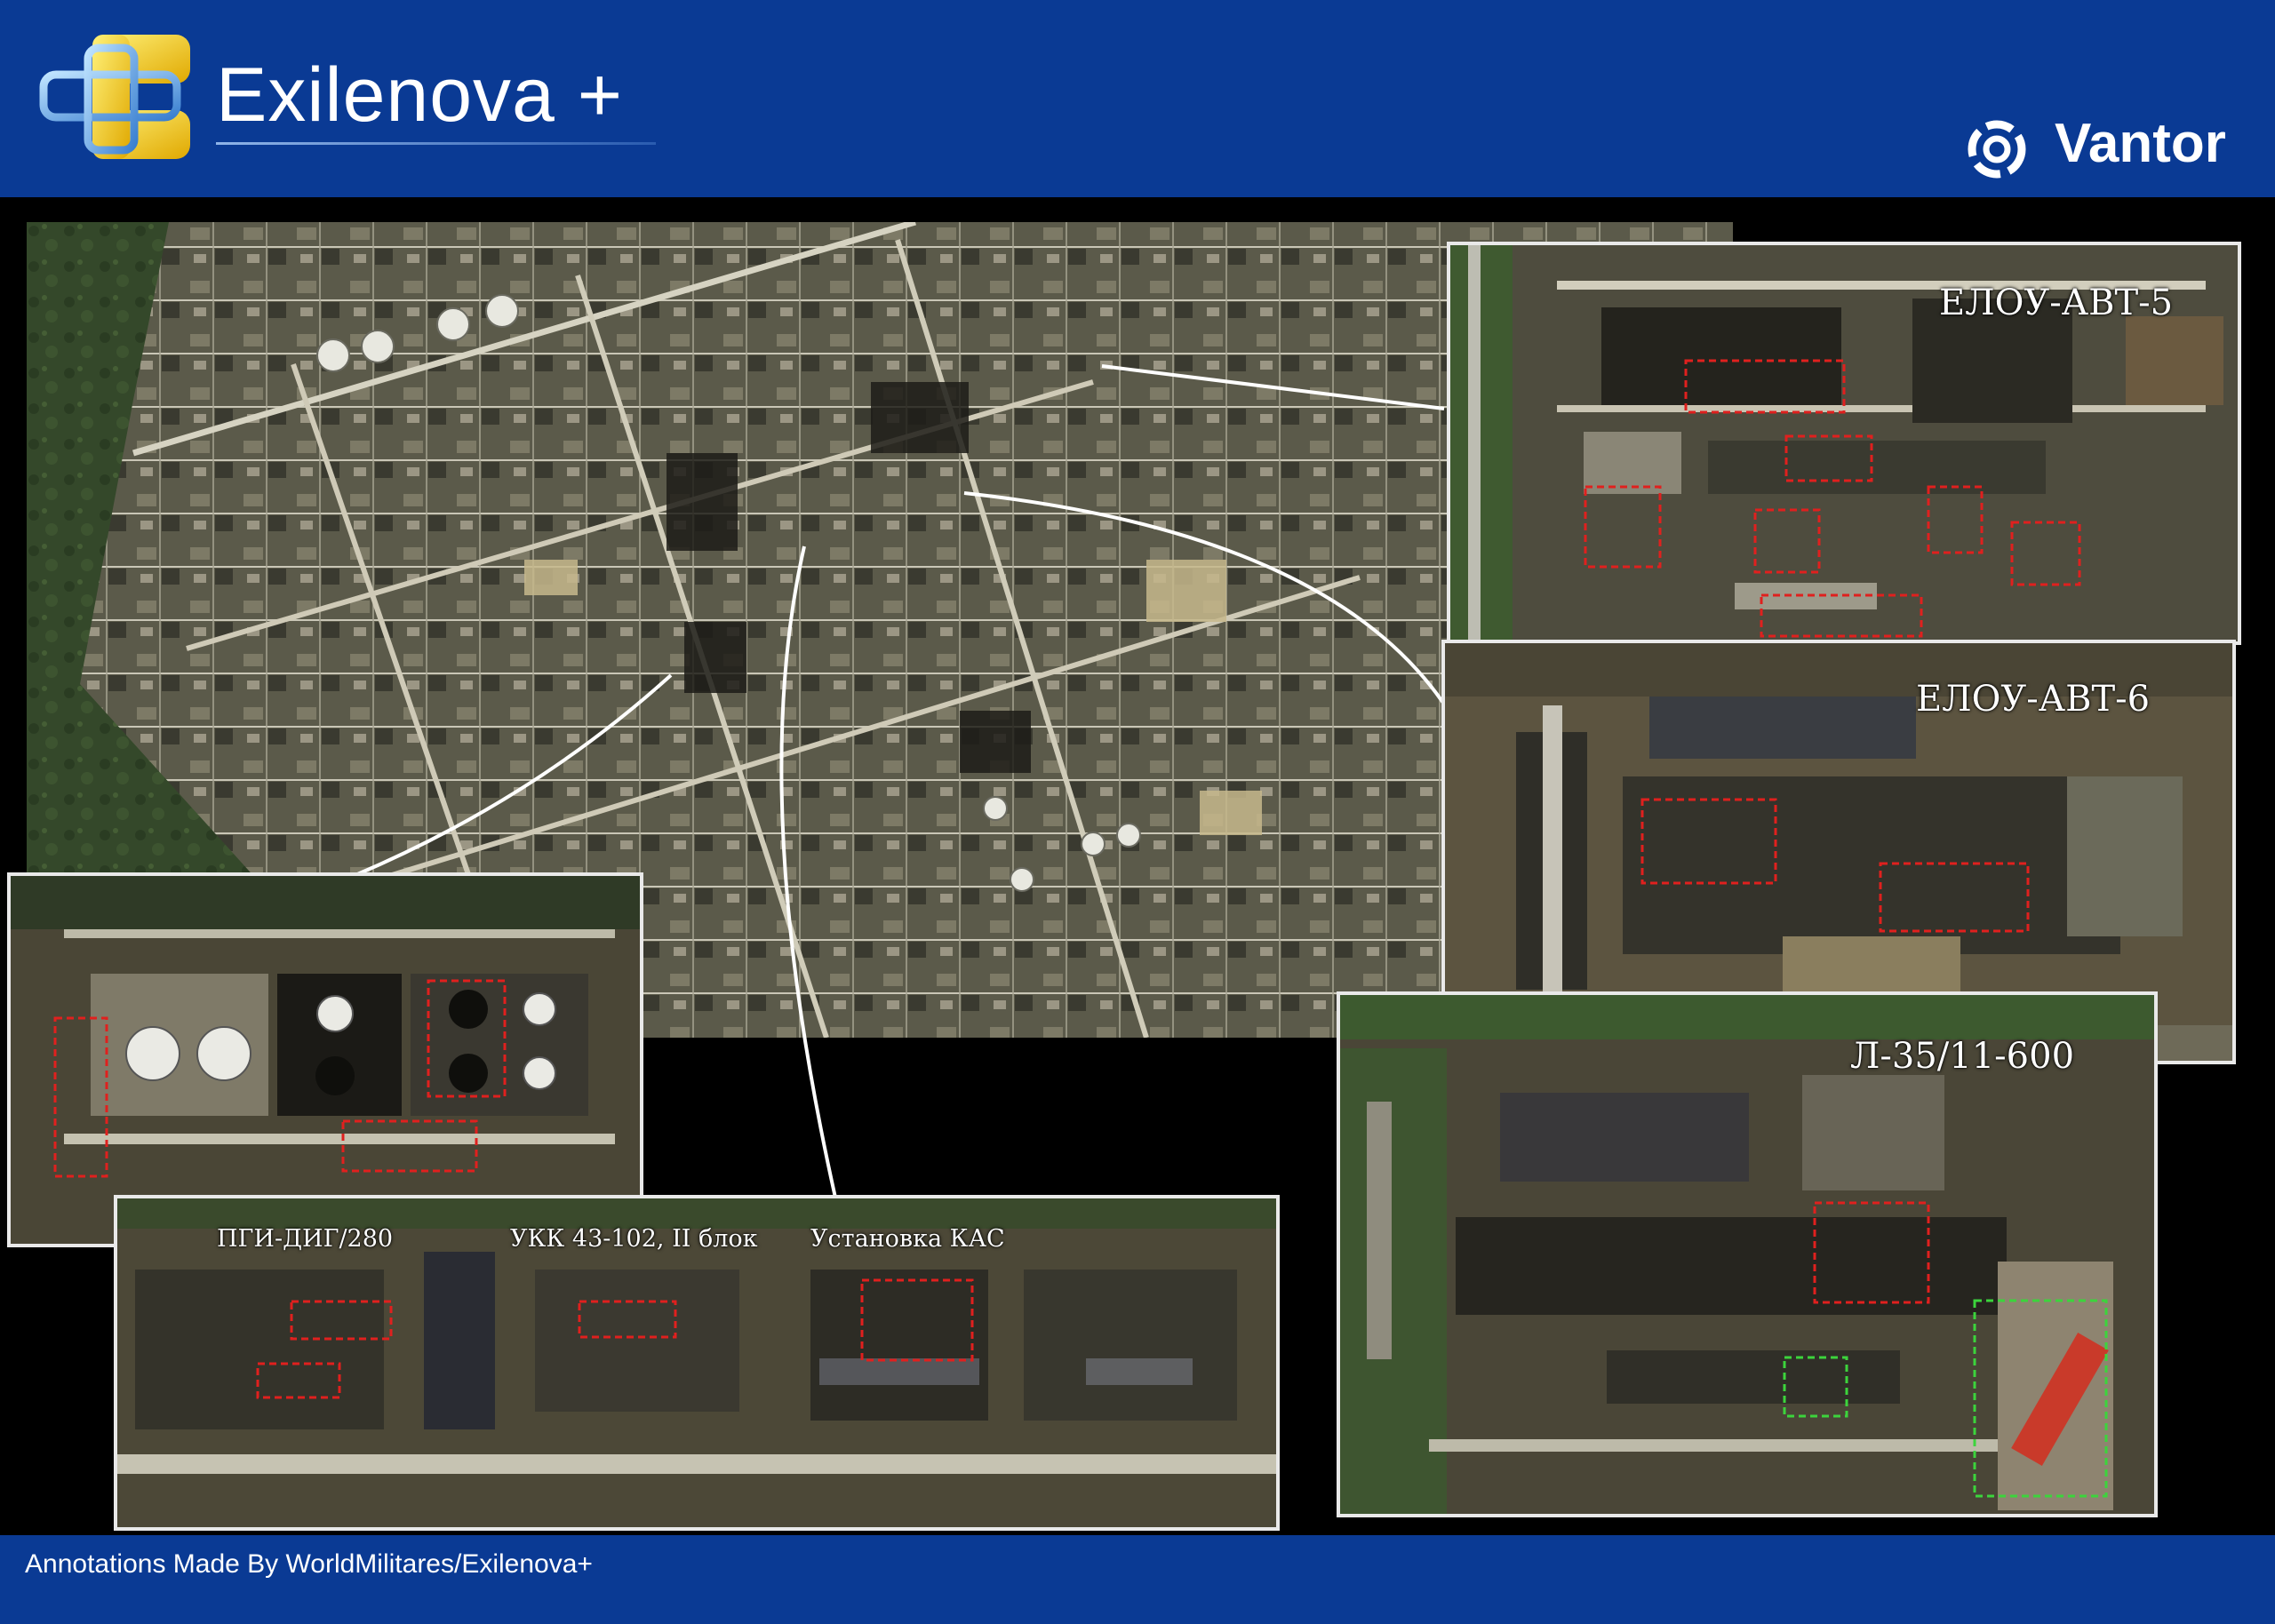 The width and height of the screenshot is (2275, 1624). Describe the element at coordinates (1962, 1056) in the screenshot. I see `inset-label-l35: Л-35/11-600` at that location.